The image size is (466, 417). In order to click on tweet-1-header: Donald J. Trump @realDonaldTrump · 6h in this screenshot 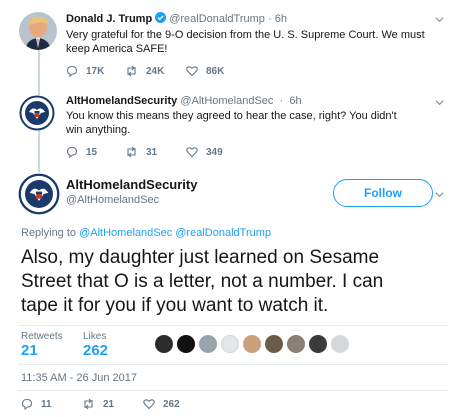, I will do `click(176, 19)`.